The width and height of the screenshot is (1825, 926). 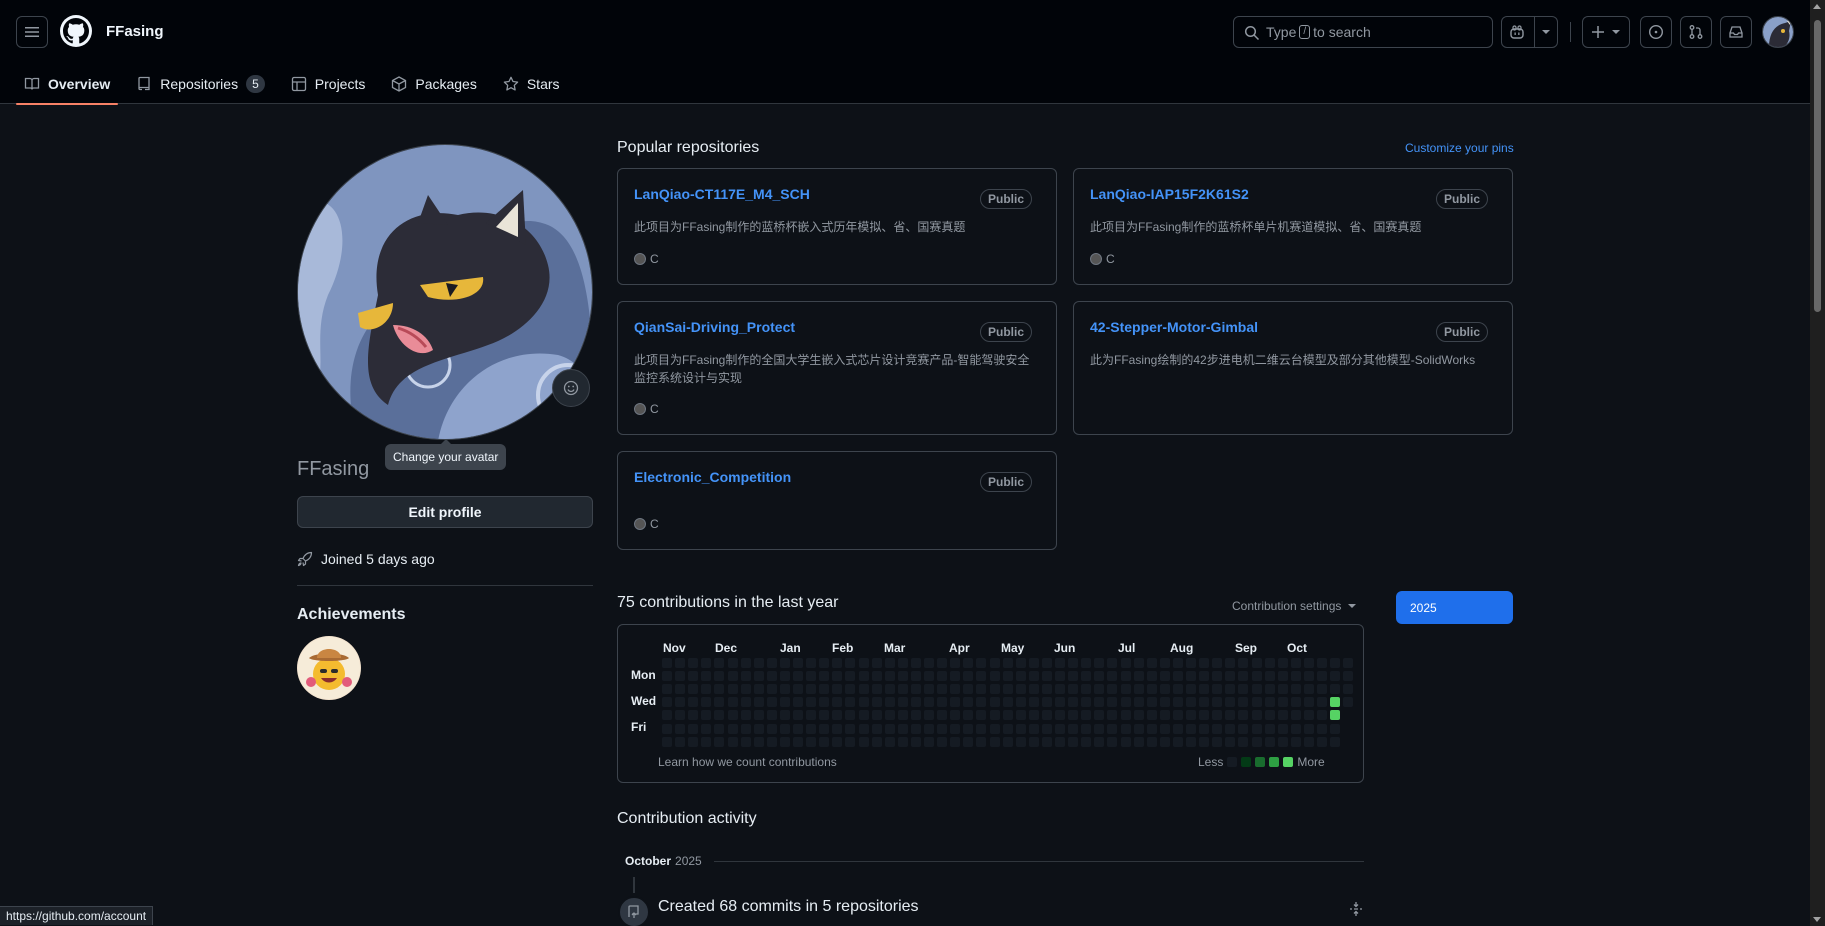 What do you see at coordinates (531, 84) in the screenshot?
I see `tab-stars: Stars` at bounding box center [531, 84].